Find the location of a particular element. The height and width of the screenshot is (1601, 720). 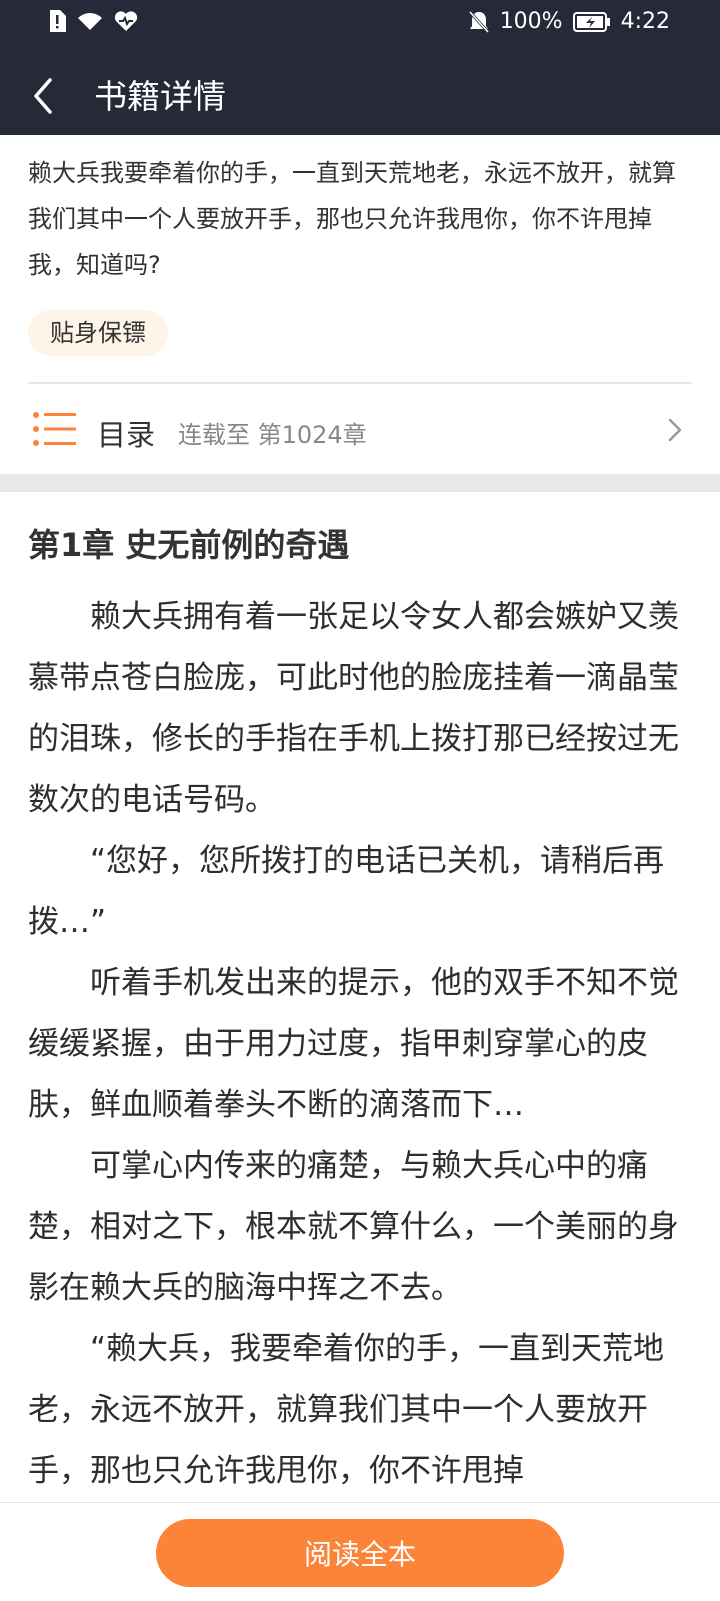

serial-status: 连载至 第1024章 is located at coordinates (272, 435).